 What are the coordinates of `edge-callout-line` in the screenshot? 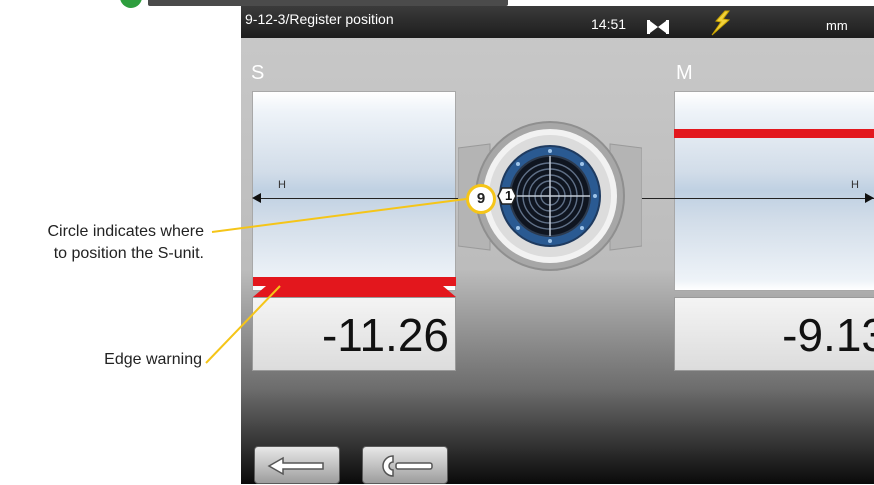 It's located at (243, 324).